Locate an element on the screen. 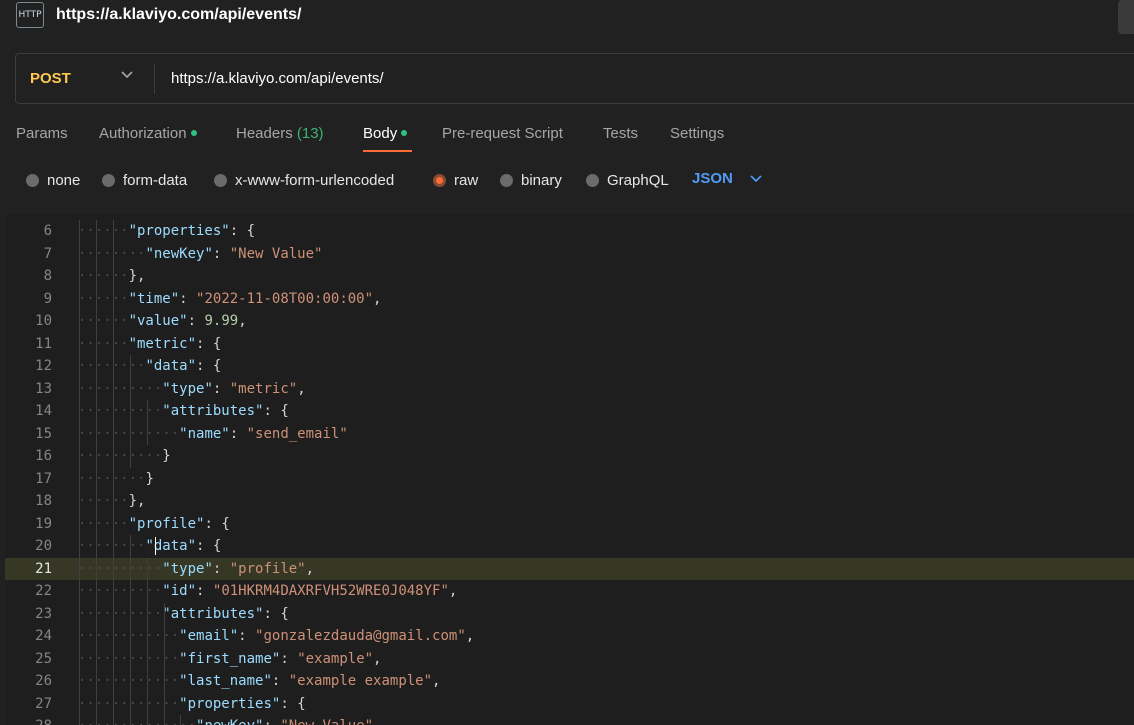 This screenshot has height=725, width=1134. url-divider is located at coordinates (154, 79).